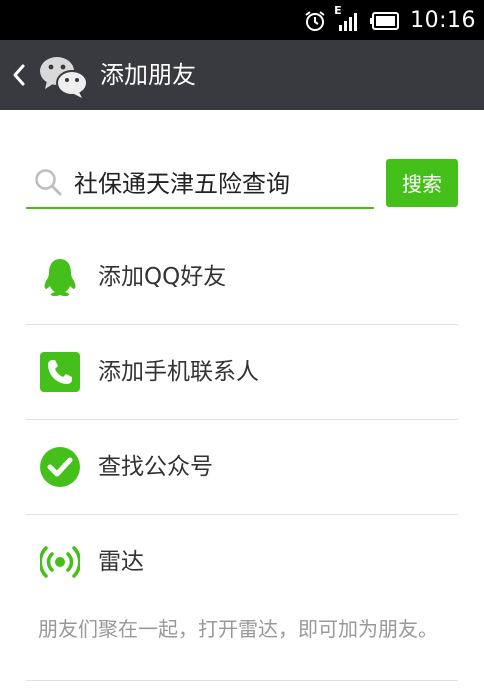  What do you see at coordinates (60, 372) in the screenshot?
I see `phone-contact-icon` at bounding box center [60, 372].